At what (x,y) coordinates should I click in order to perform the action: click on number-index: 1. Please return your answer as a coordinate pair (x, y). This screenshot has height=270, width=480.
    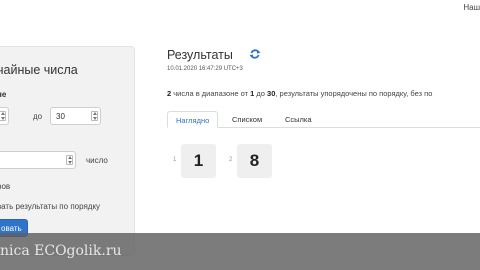
    Looking at the image, I should click on (175, 160).